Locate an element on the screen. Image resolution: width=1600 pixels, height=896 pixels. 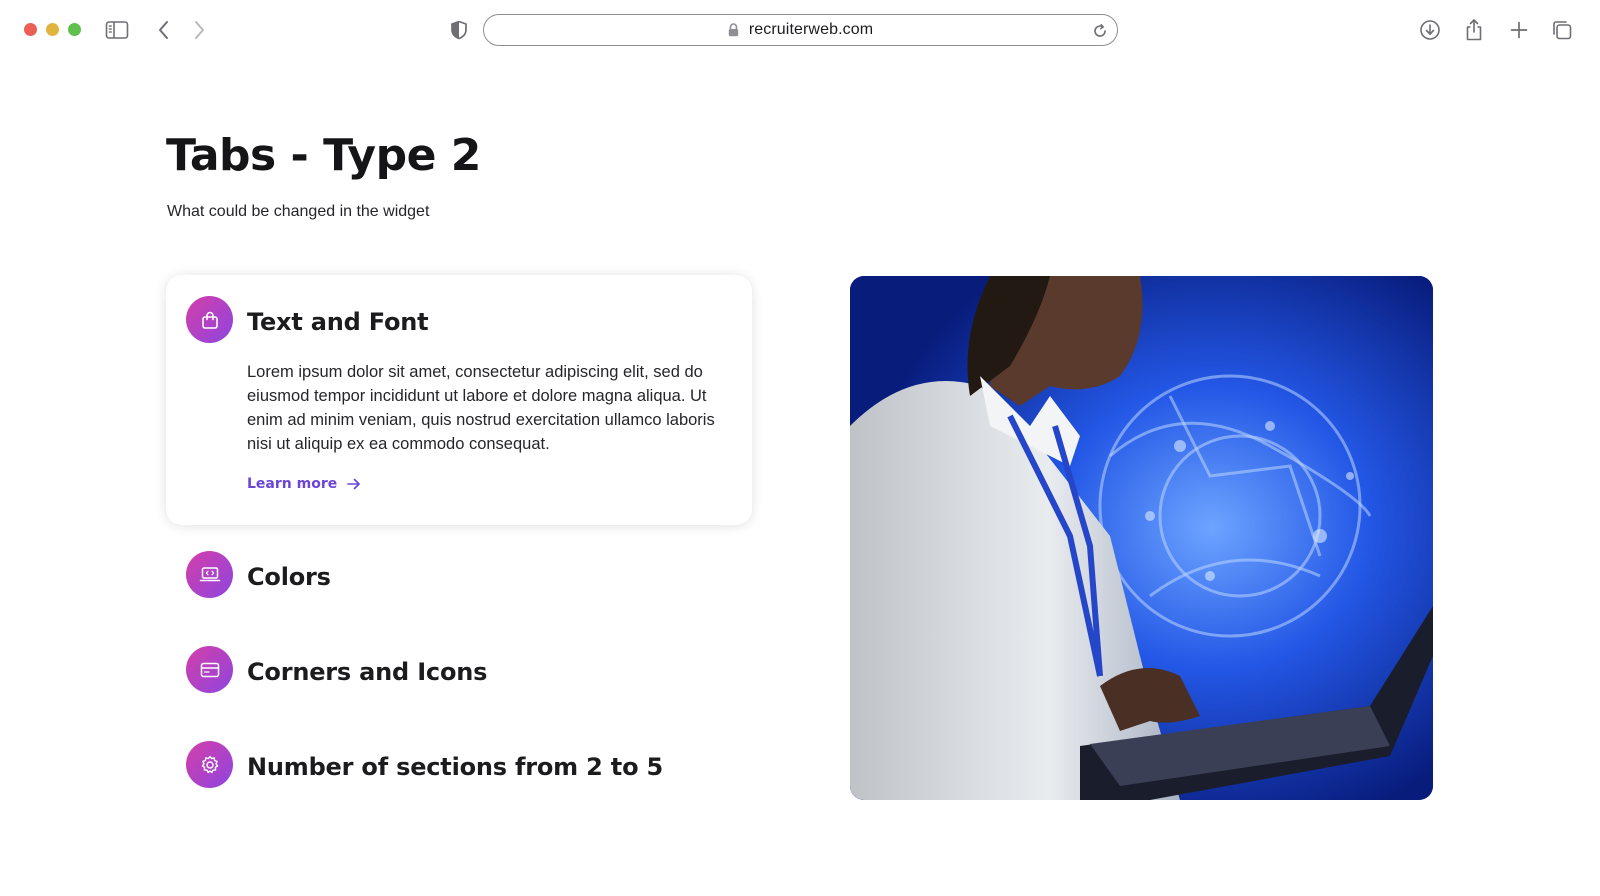
privacy-shield-button is located at coordinates (459, 30).